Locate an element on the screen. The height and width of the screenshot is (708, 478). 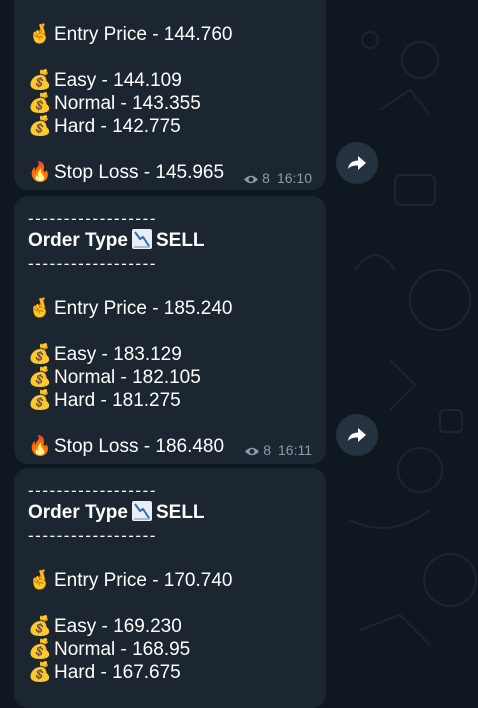
entry-price-line: 🤞 Entry Price - 144.760 is located at coordinates (130, 34).